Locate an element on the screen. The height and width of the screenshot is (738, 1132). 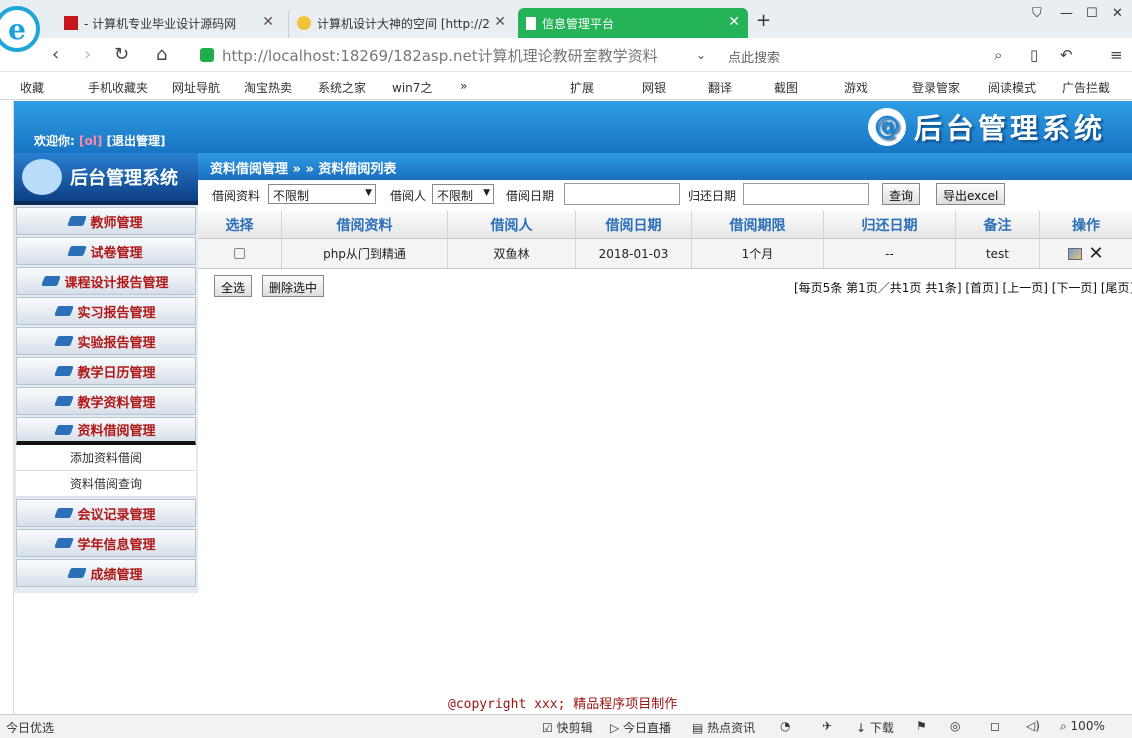
search-input: 点此搜索 is located at coordinates (754, 56).